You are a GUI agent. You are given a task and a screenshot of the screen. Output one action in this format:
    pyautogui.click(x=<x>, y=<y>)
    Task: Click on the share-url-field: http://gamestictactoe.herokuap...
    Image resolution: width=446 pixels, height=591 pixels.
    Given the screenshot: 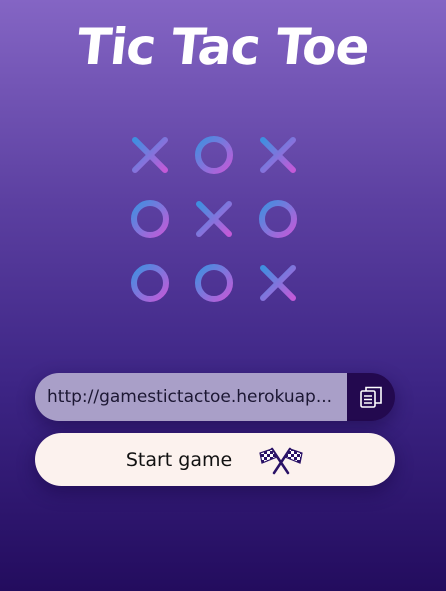 What is the action you would take?
    pyautogui.click(x=191, y=397)
    